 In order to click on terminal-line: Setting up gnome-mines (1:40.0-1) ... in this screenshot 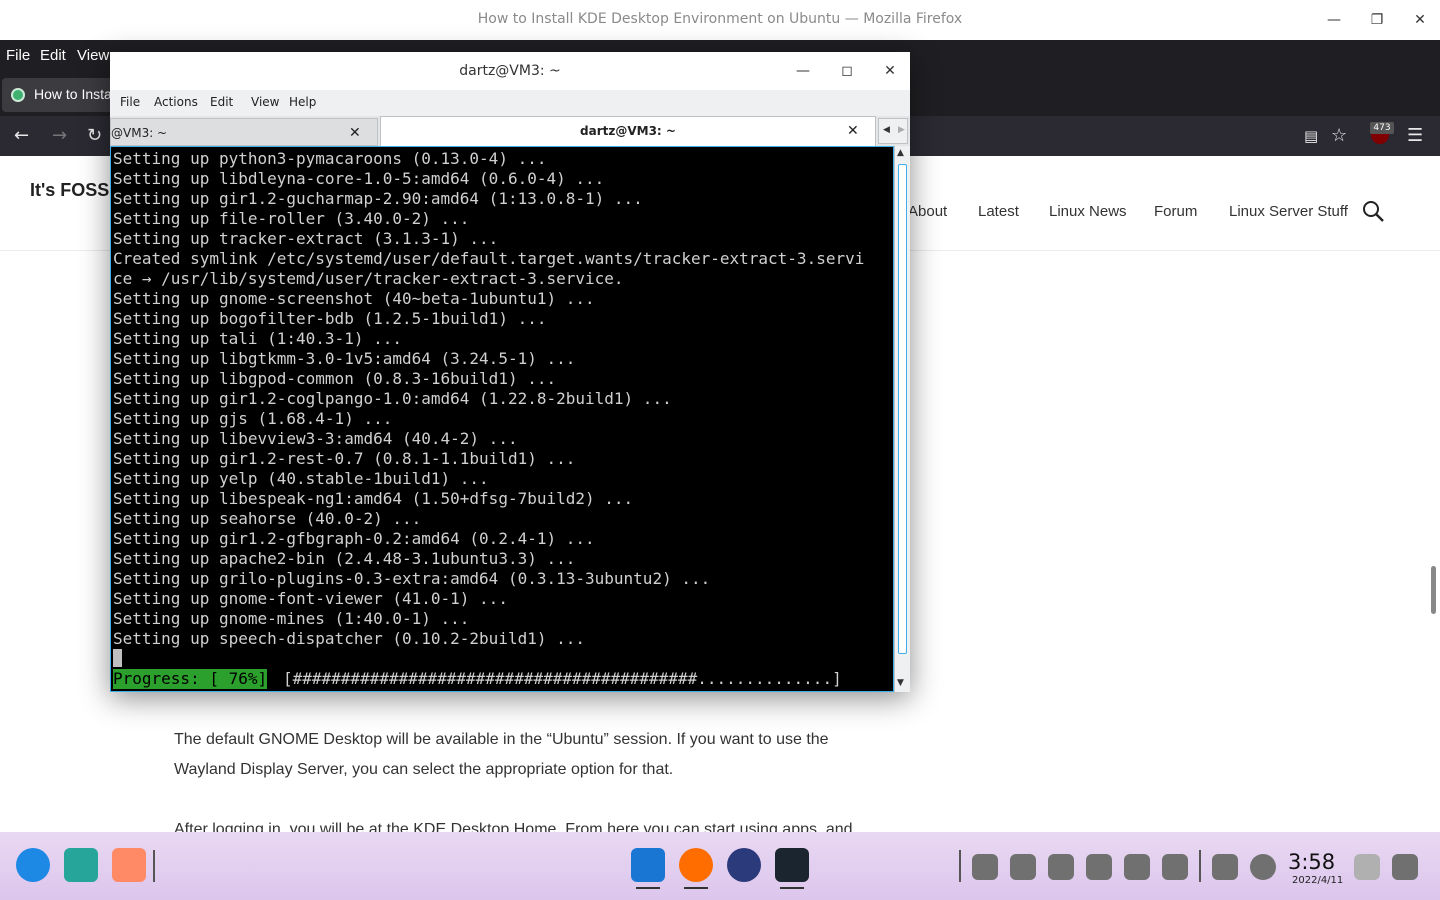, I will do `click(291, 618)`.